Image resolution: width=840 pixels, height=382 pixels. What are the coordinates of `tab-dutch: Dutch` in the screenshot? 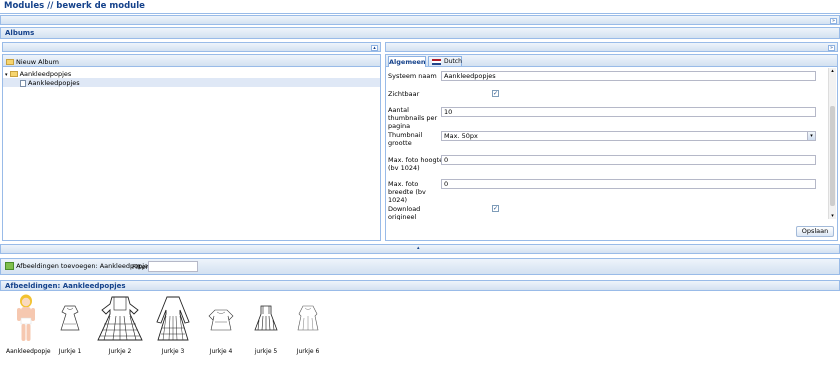 It's located at (445, 61).